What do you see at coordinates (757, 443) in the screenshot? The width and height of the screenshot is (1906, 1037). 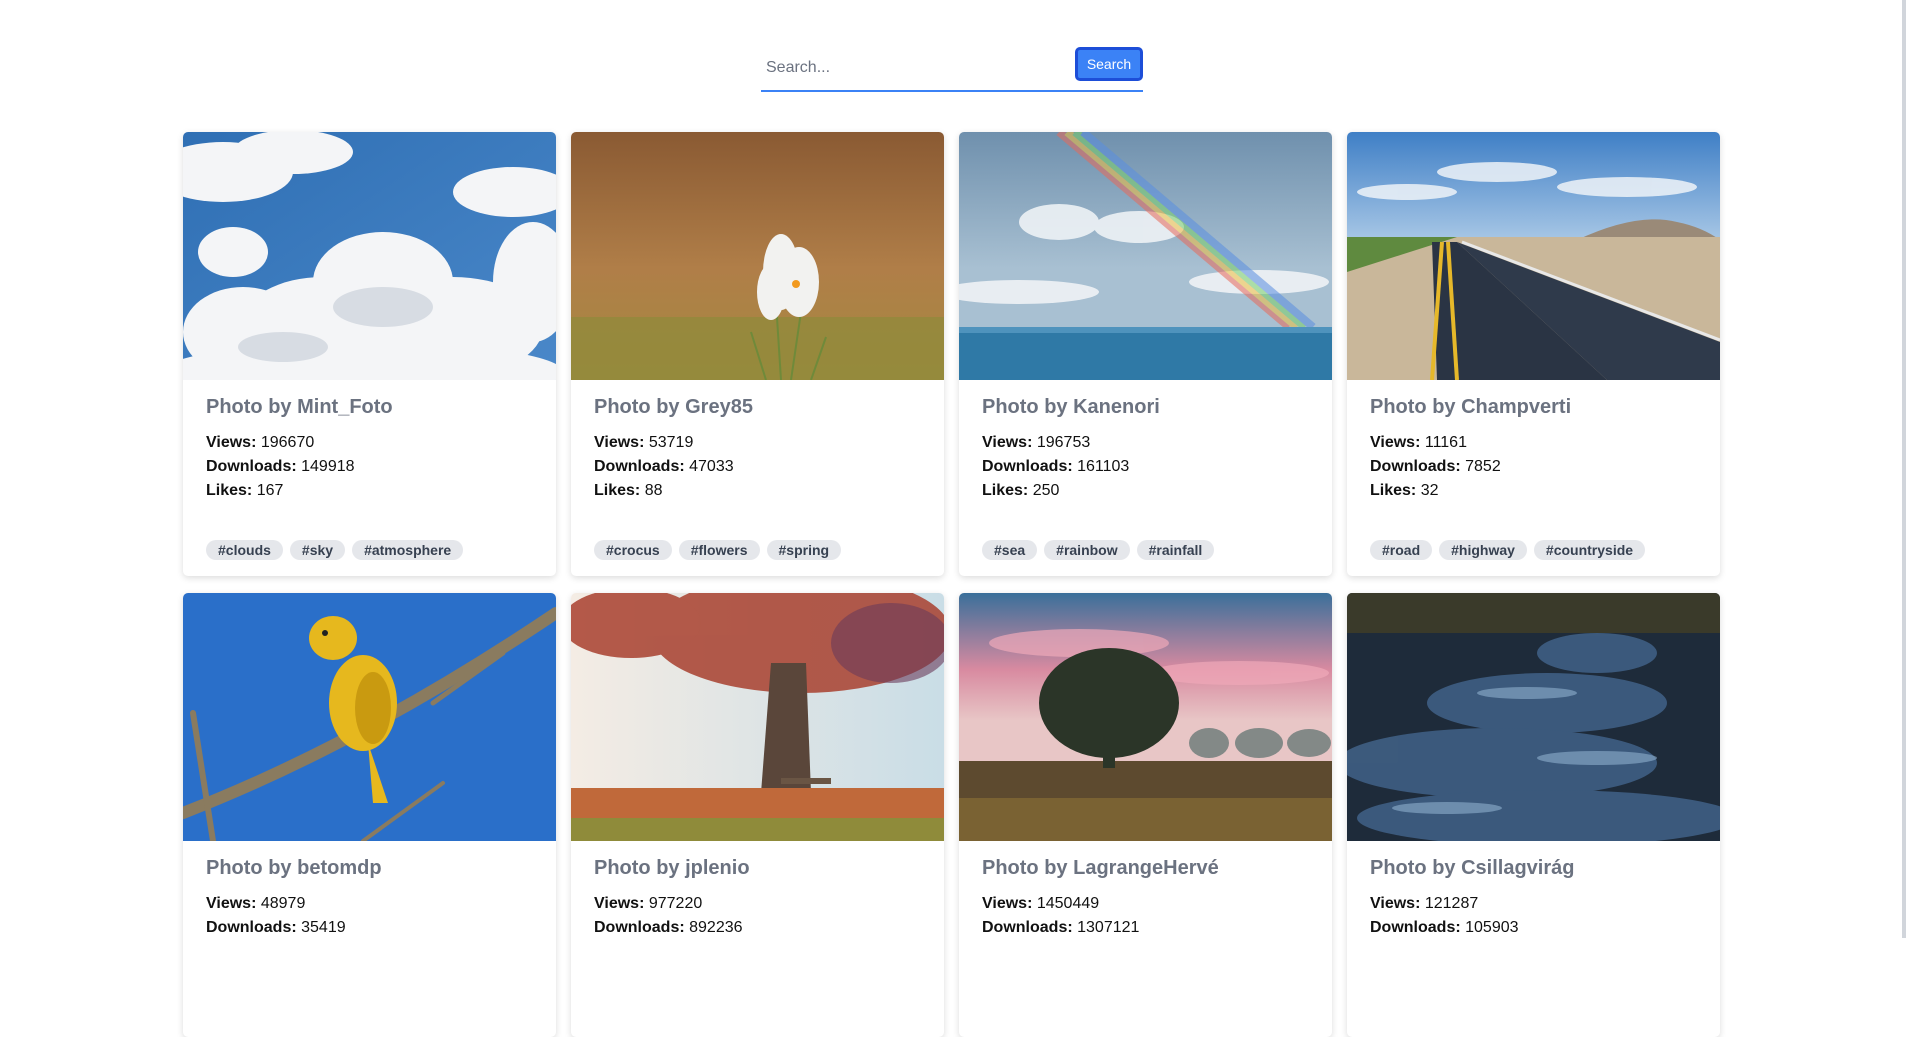 I see `views-stat: Views: 53719` at bounding box center [757, 443].